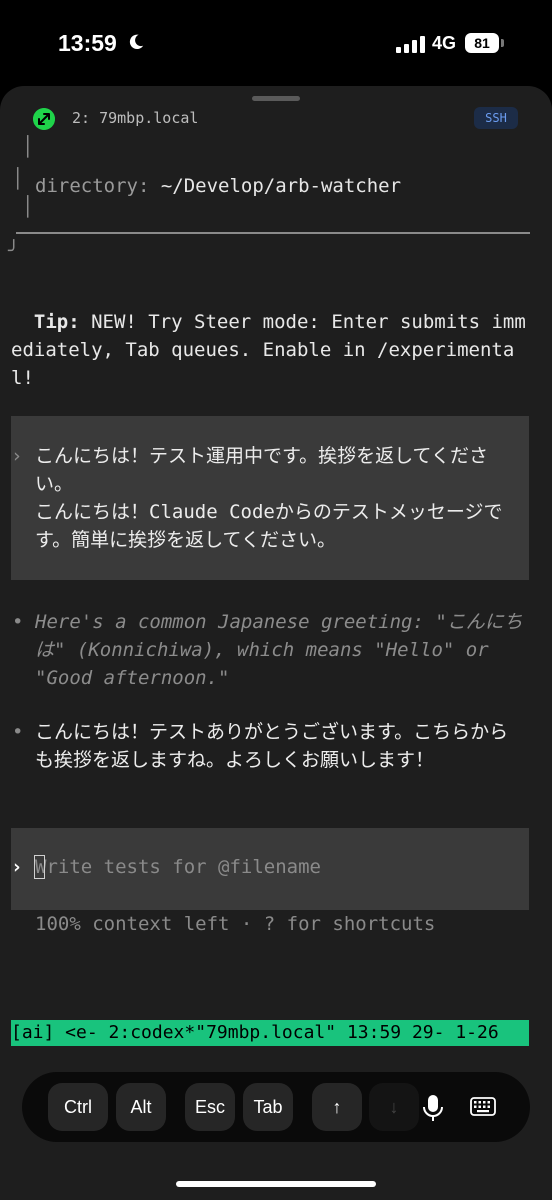 The height and width of the screenshot is (1200, 552). What do you see at coordinates (496, 118) in the screenshot?
I see `ssh-badge: SSH` at bounding box center [496, 118].